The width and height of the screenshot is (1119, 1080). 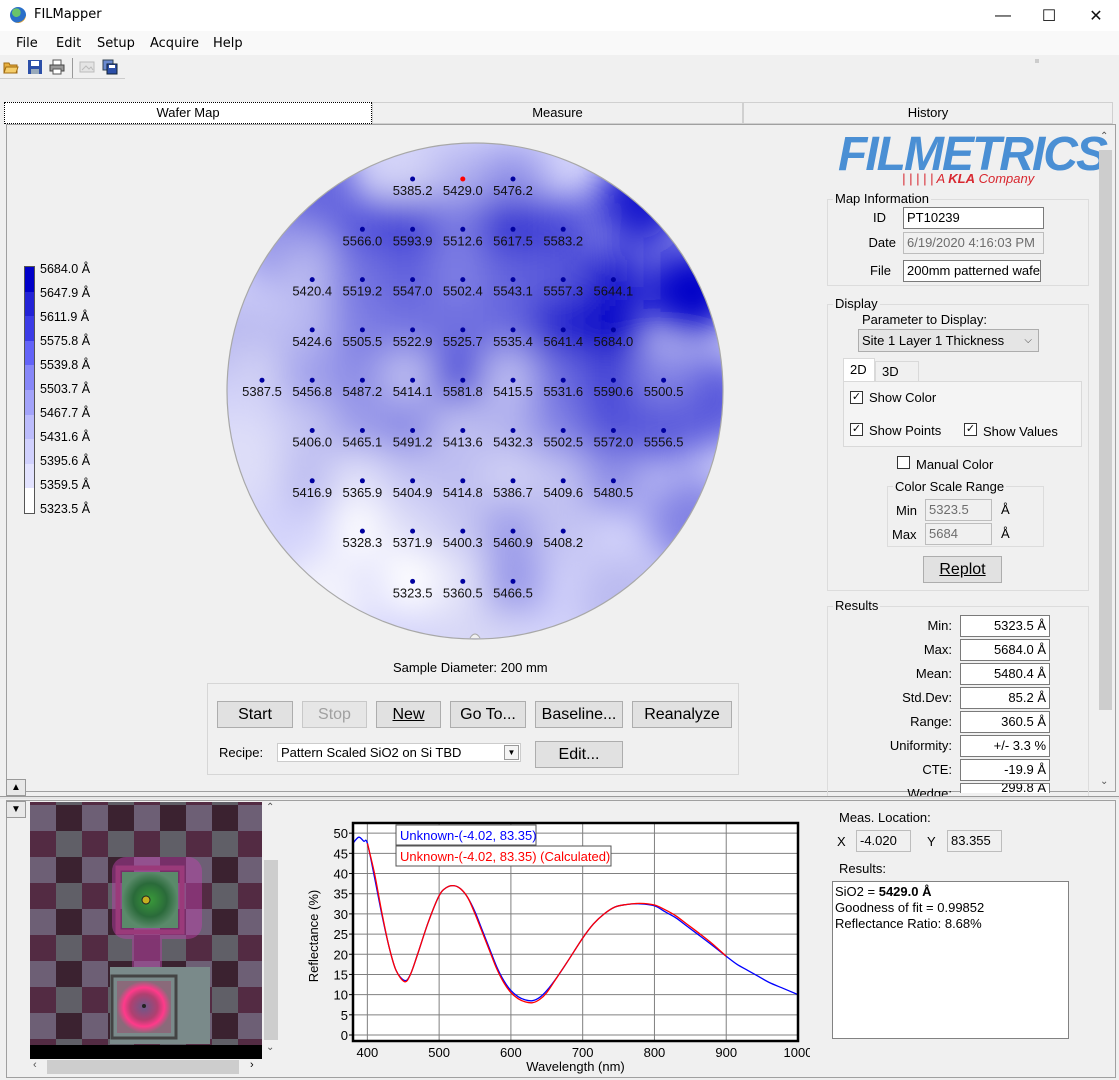 I want to click on reanalyze-button: Reanalyze, so click(x=682, y=714).